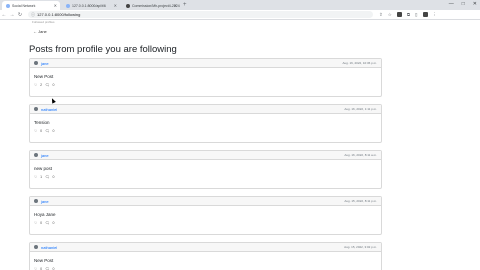 The image size is (480, 270). Describe the element at coordinates (4, 15) in the screenshot. I see `back-button: ←` at that location.